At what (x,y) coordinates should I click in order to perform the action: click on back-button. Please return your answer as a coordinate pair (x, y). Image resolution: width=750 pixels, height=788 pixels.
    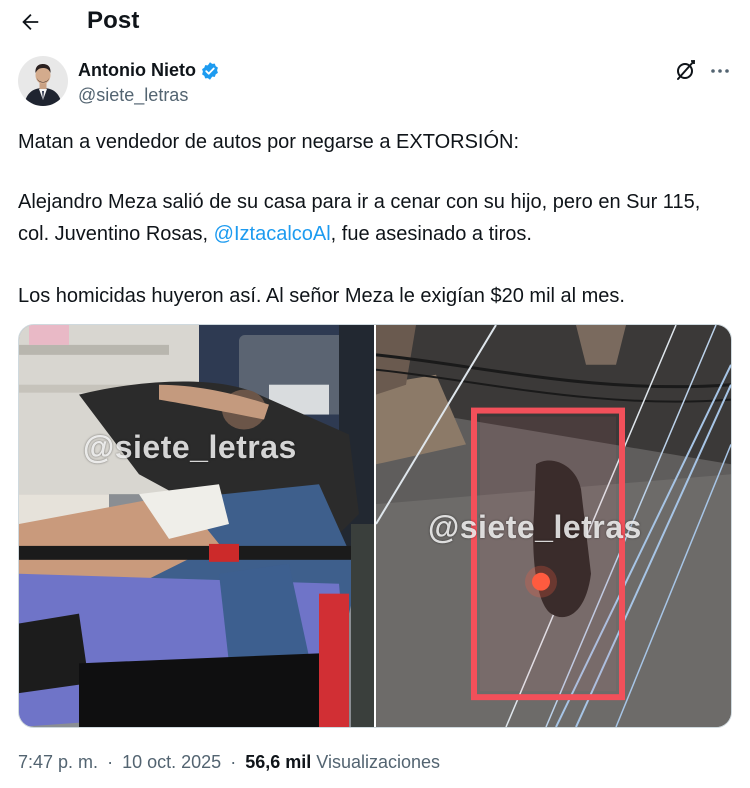
    Looking at the image, I should click on (30, 22).